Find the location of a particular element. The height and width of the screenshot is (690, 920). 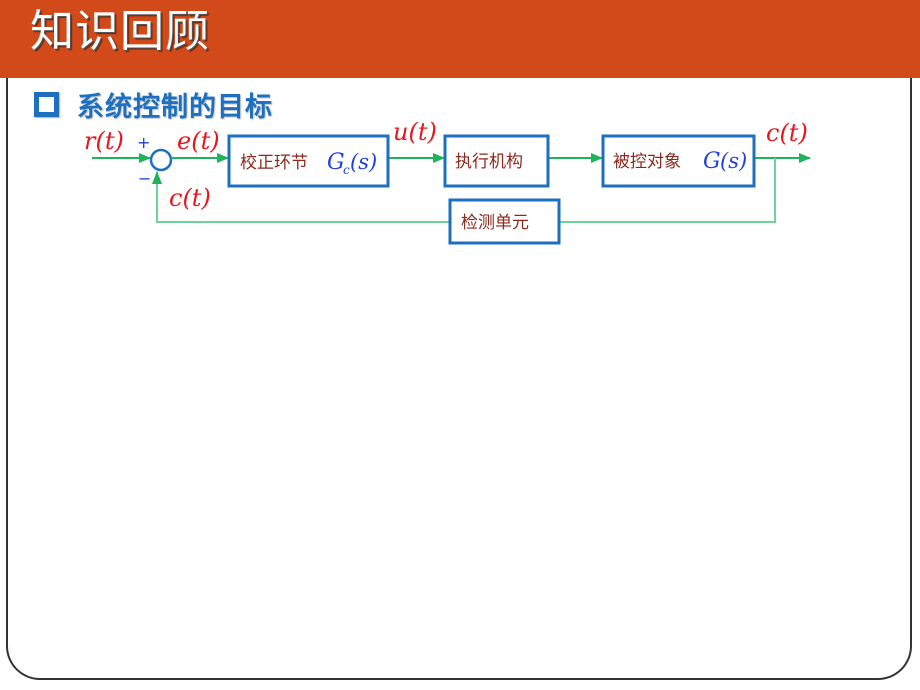

block-compensator-tf-main: G is located at coordinates (336, 162).